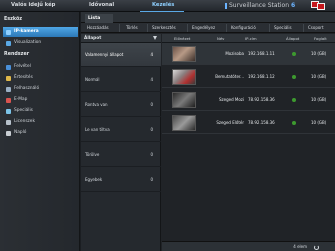 This screenshot has height=251, width=335. Describe the element at coordinates (40, 100) in the screenshot. I see `sidebar-item-emap: E-Map` at that location.